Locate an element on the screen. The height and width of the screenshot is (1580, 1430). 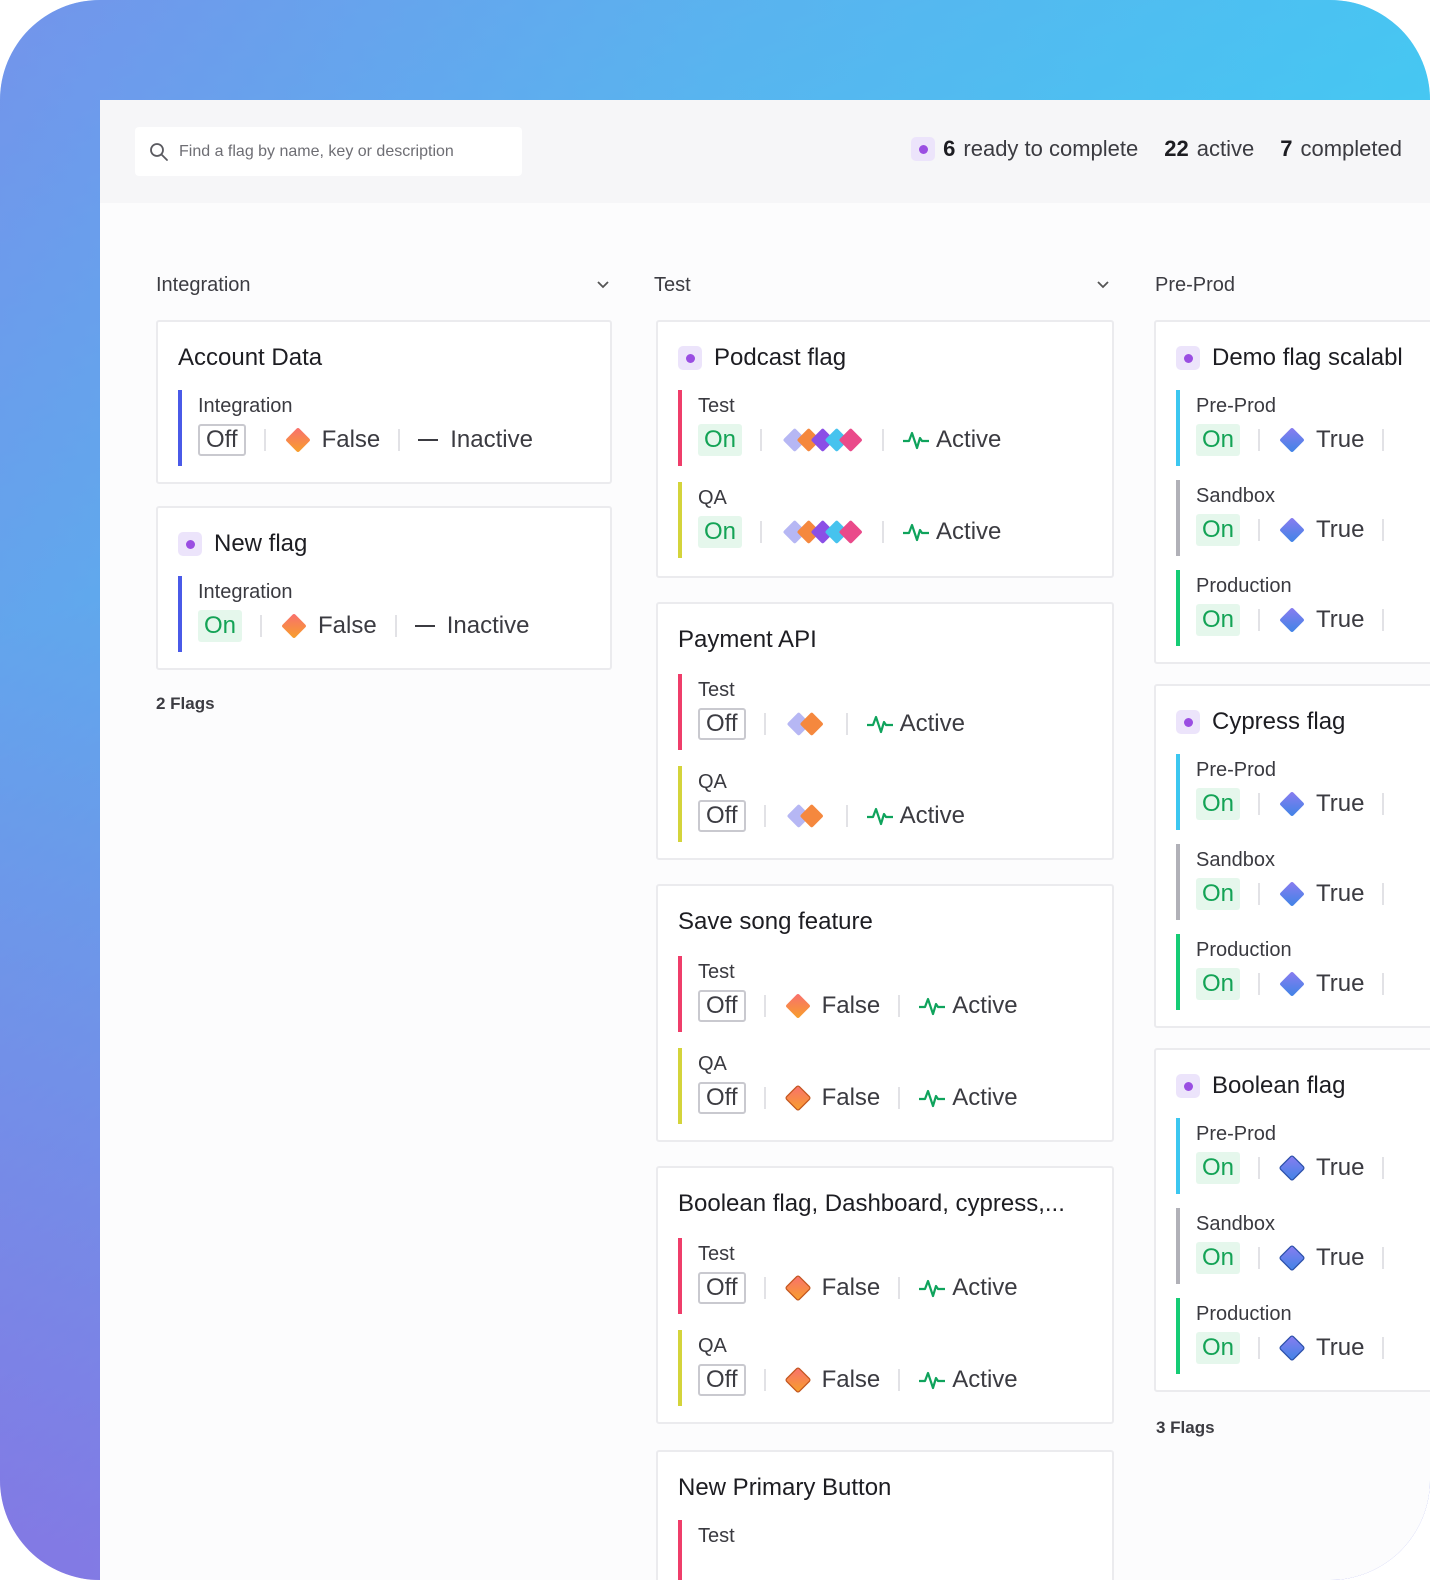
env-integration: Integration On False Inactive is located at coordinates (353, 614).